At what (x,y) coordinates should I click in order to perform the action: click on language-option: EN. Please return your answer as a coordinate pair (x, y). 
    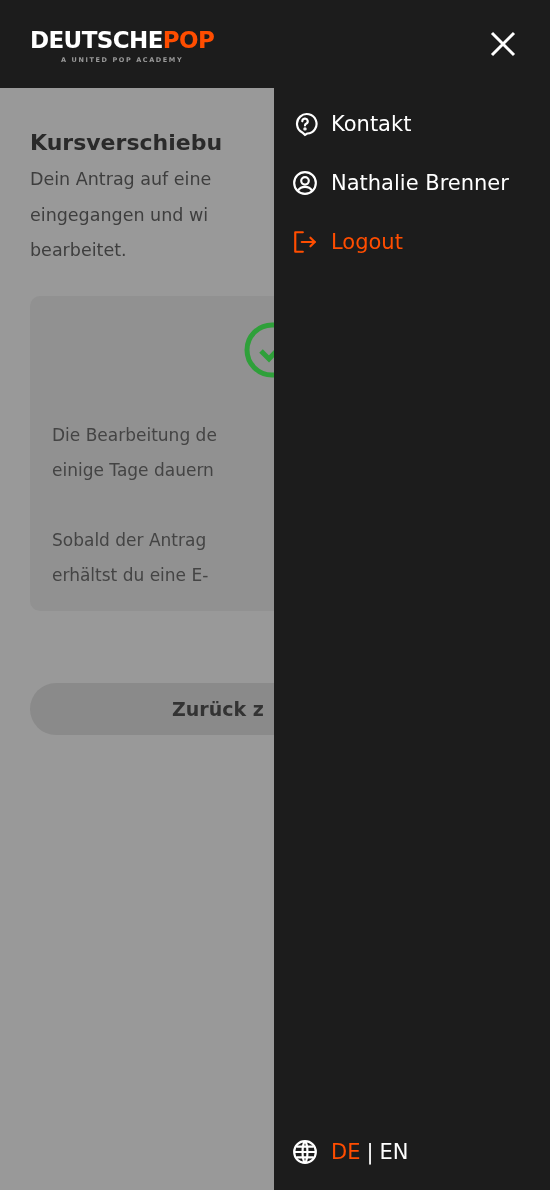
    Looking at the image, I should click on (394, 1152).